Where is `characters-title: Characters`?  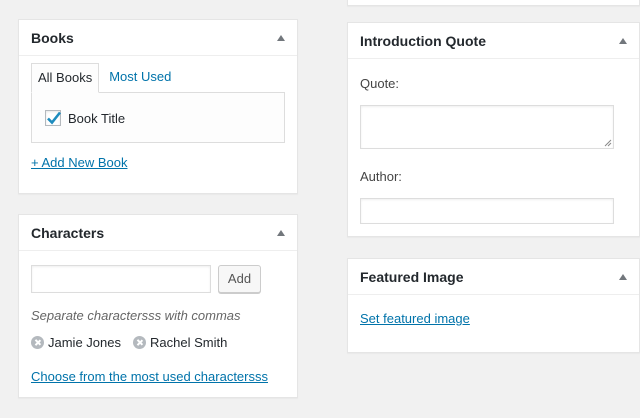 characters-title: Characters is located at coordinates (68, 232).